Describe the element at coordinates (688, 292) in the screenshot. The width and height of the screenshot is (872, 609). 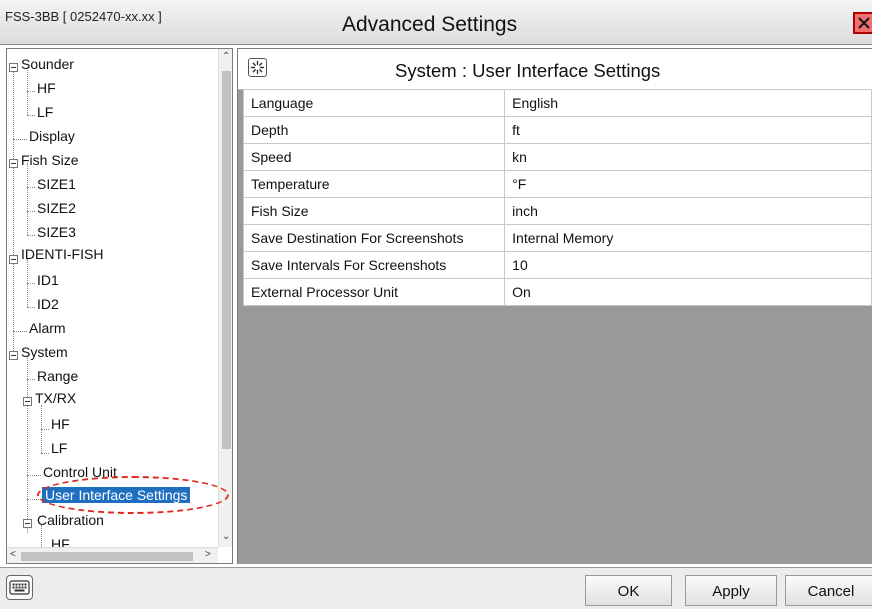
I see `setting-value: On` at that location.